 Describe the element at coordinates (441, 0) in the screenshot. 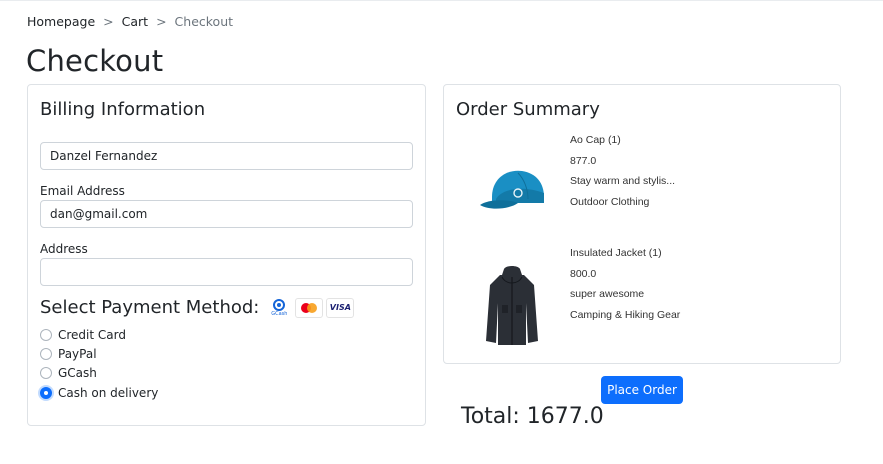

I see `top-border` at that location.